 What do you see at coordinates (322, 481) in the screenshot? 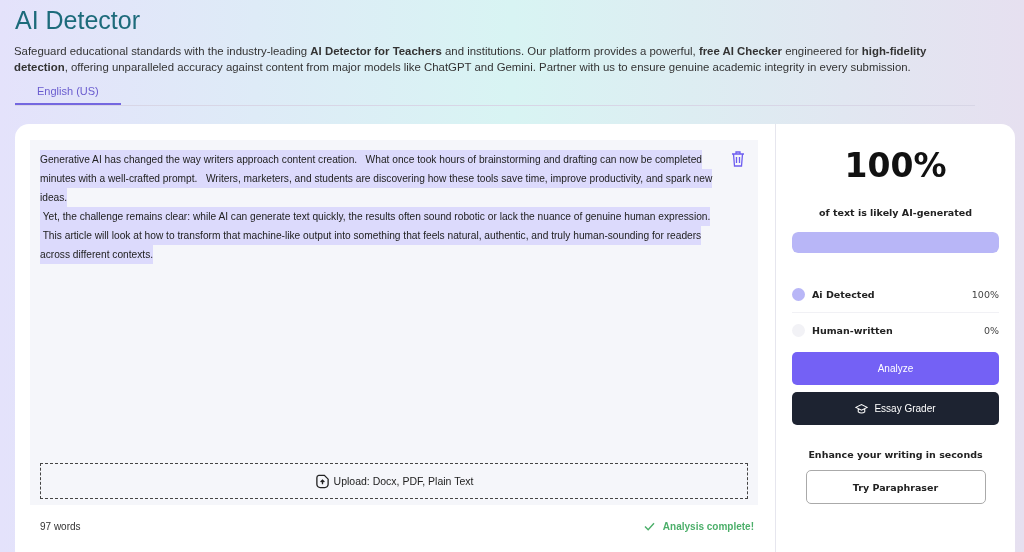
I see `upload-icon` at bounding box center [322, 481].